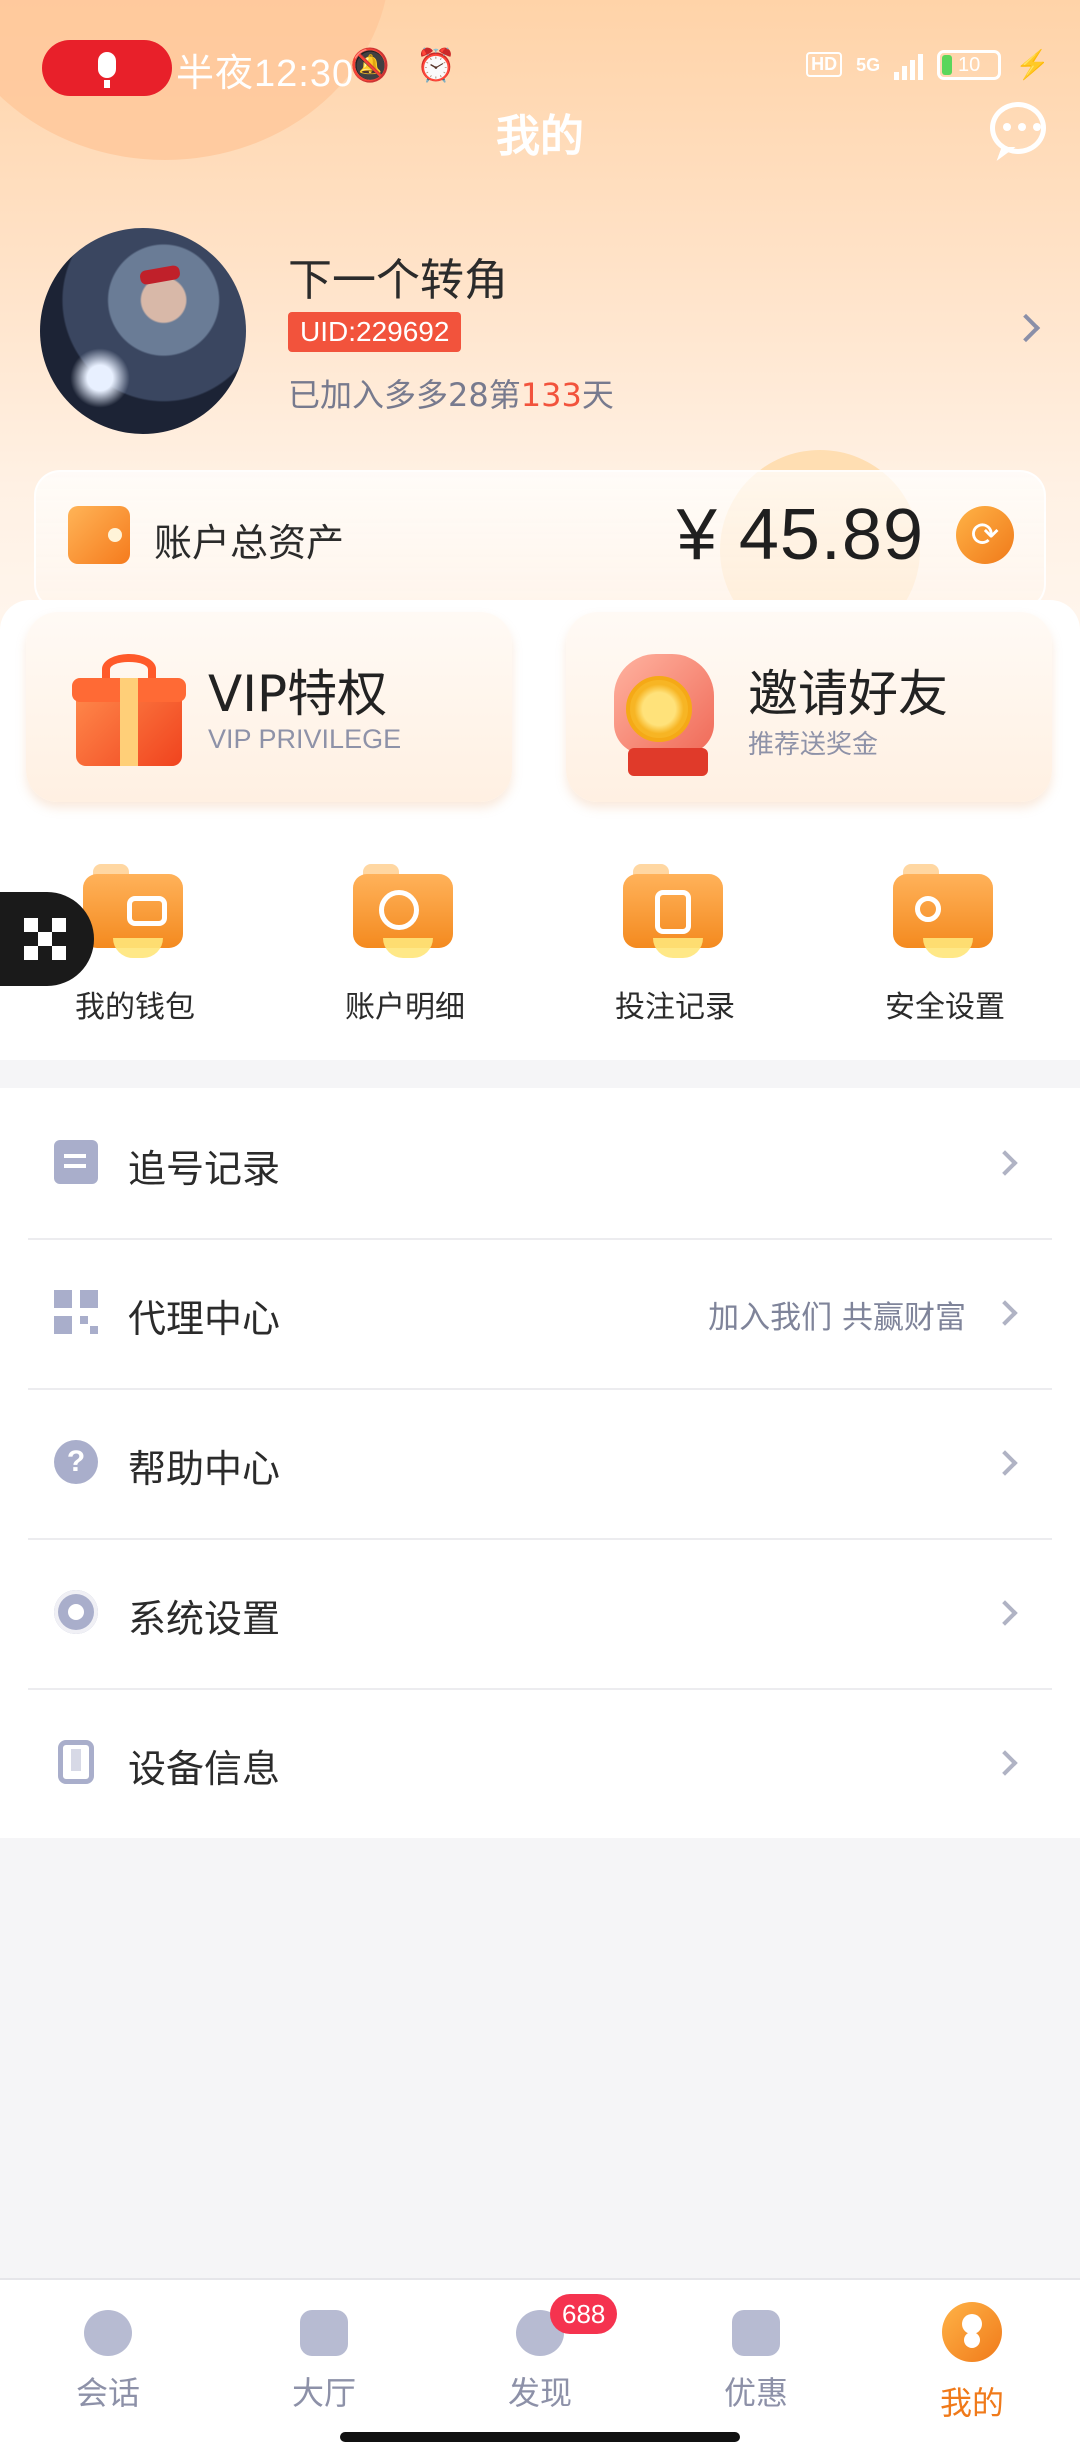 This screenshot has width=1080, height=2460. I want to click on battery-icon: 10, so click(969, 64).